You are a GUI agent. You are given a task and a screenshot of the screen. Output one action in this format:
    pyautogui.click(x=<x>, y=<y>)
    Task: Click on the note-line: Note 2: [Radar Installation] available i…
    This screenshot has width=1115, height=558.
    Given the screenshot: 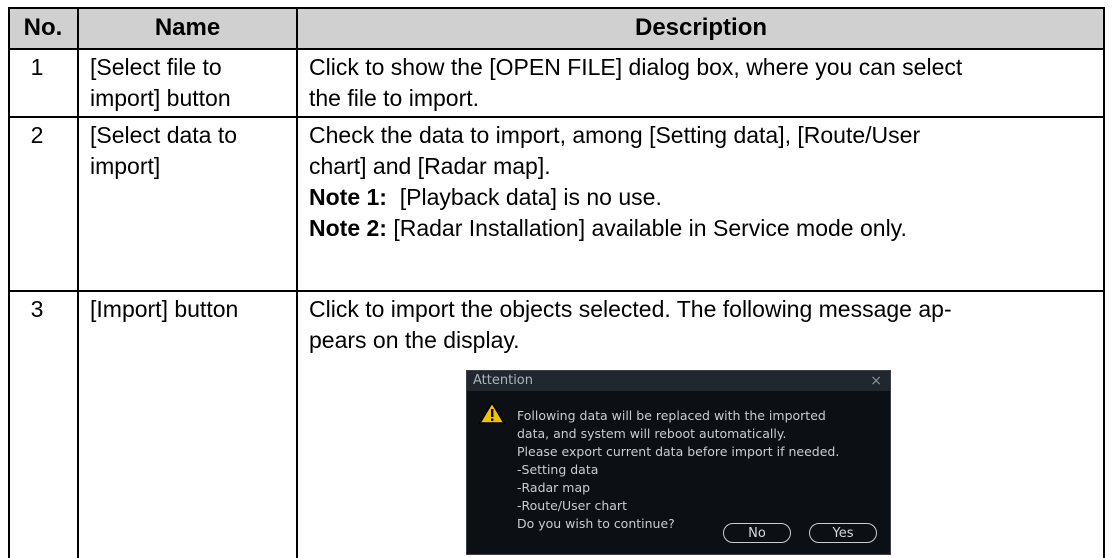 What is the action you would take?
    pyautogui.click(x=704, y=228)
    